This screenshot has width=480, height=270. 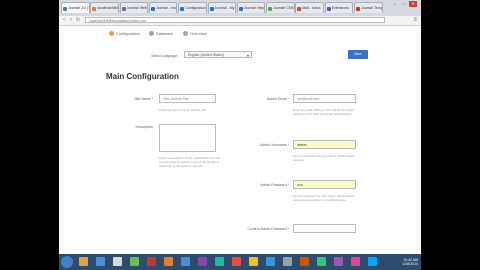 I want to click on admin-username-input: admin, so click(x=324, y=144).